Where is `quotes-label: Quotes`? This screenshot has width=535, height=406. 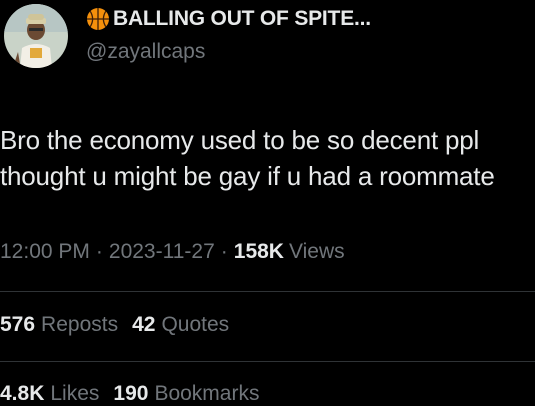
quotes-label: Quotes is located at coordinates (195, 324).